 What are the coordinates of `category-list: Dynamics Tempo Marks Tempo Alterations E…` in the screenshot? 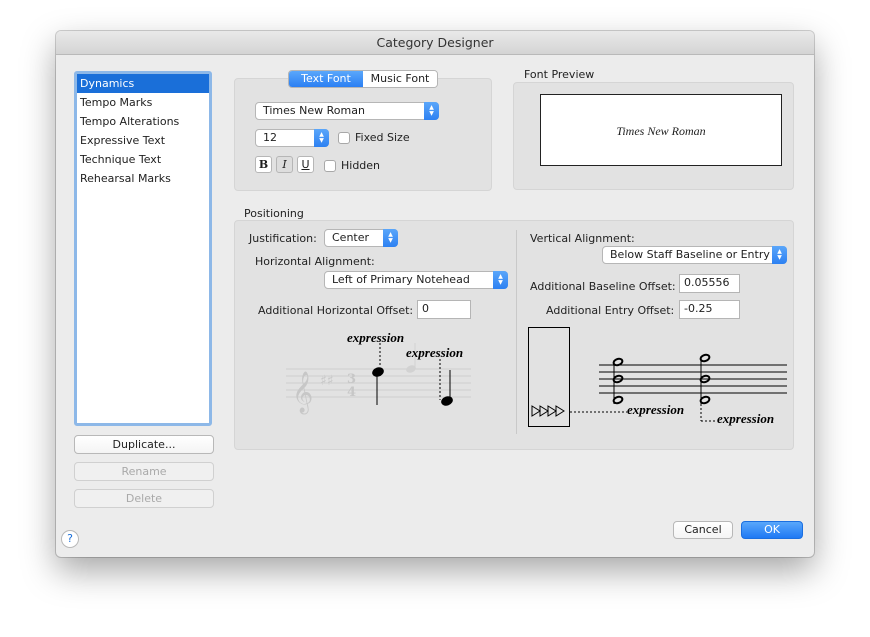 It's located at (143, 248).